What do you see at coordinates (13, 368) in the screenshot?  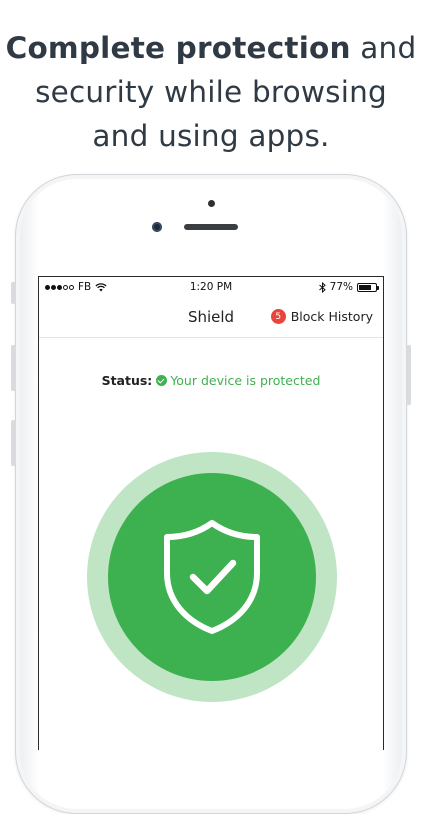 I see `phone-volume-up` at bounding box center [13, 368].